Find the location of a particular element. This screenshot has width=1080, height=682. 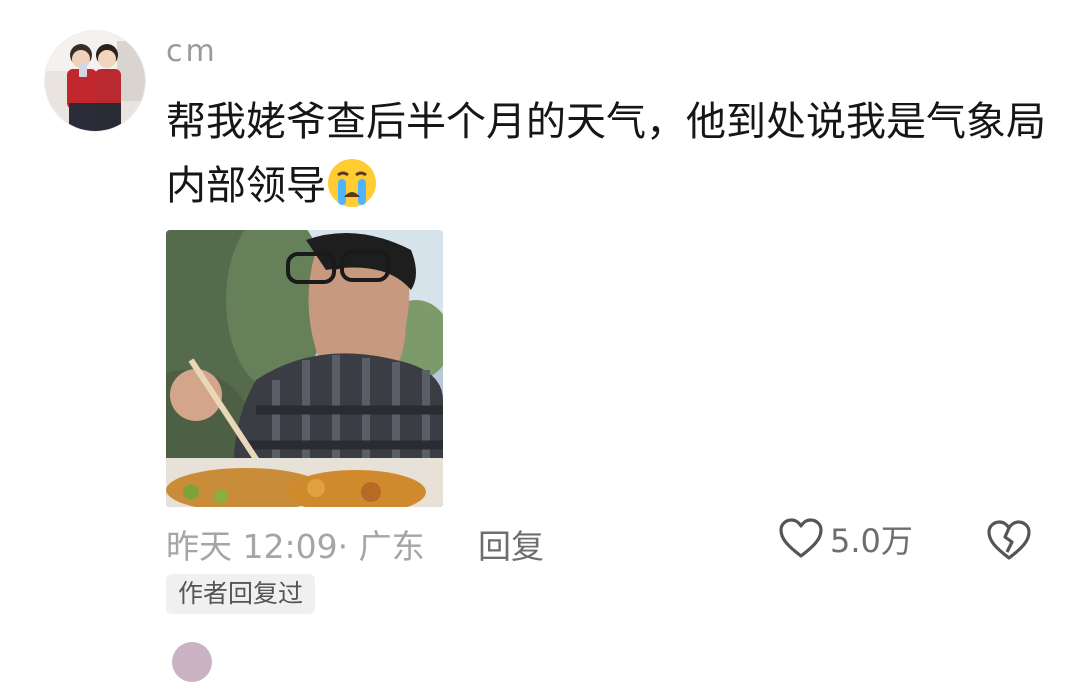

like-count: 5.0万 is located at coordinates (871, 541).